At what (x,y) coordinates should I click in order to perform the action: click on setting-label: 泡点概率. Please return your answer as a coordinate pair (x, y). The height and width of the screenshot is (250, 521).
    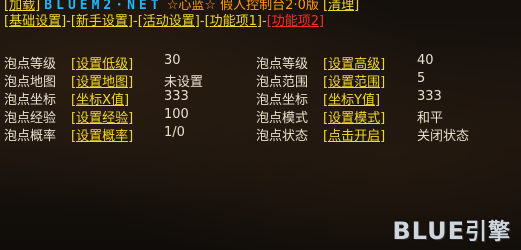
    Looking at the image, I should click on (30, 136).